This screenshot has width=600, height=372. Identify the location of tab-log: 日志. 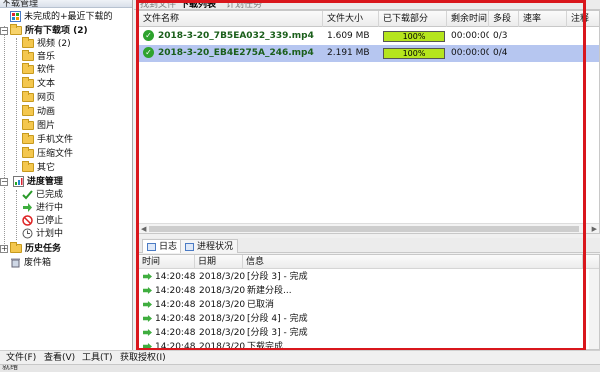
(162, 246).